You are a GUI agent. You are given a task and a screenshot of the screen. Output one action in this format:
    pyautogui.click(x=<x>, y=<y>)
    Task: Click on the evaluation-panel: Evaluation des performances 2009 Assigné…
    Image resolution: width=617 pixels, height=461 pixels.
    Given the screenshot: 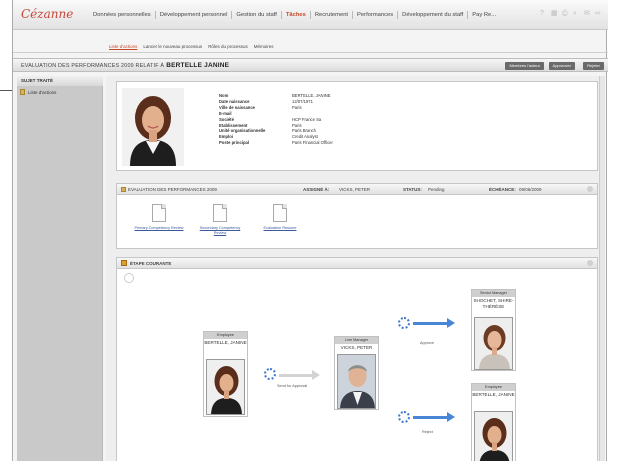 What is the action you would take?
    pyautogui.click(x=357, y=216)
    